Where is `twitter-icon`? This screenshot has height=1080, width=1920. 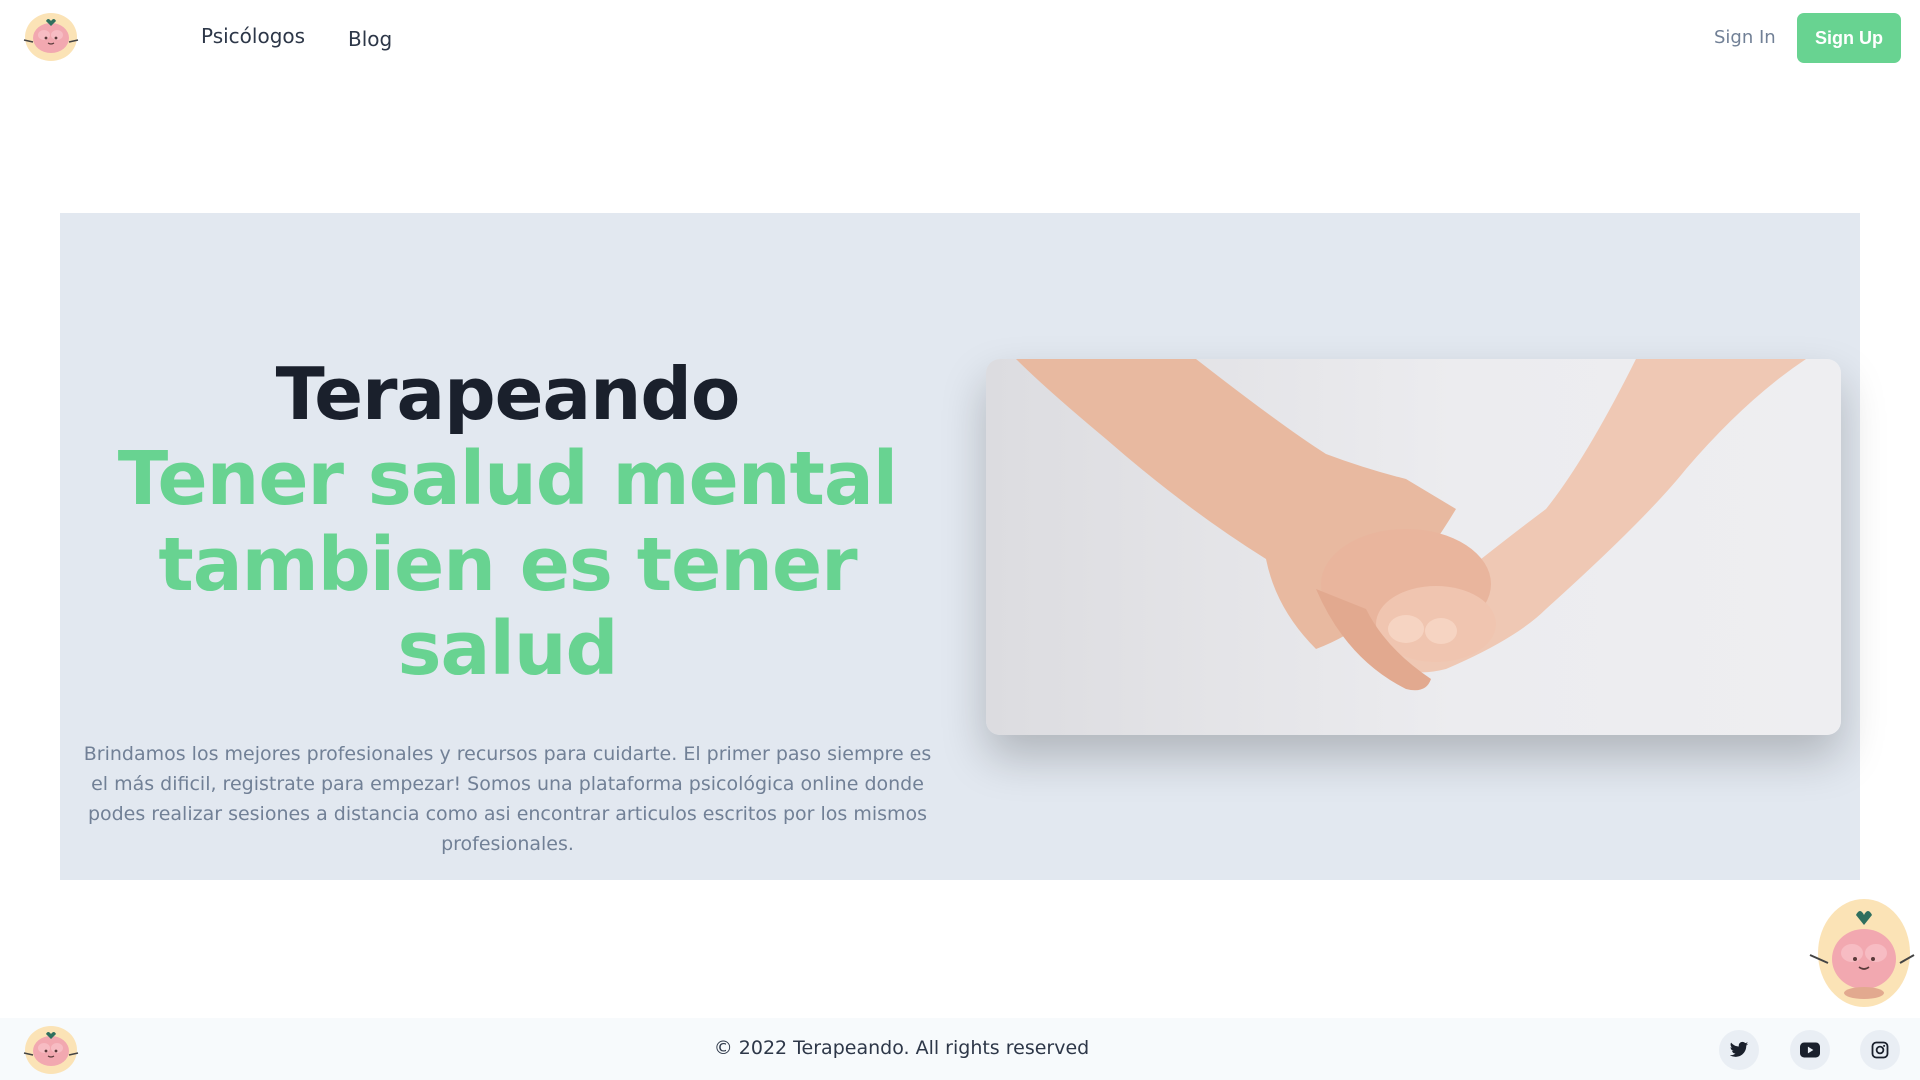
twitter-icon is located at coordinates (1739, 1050).